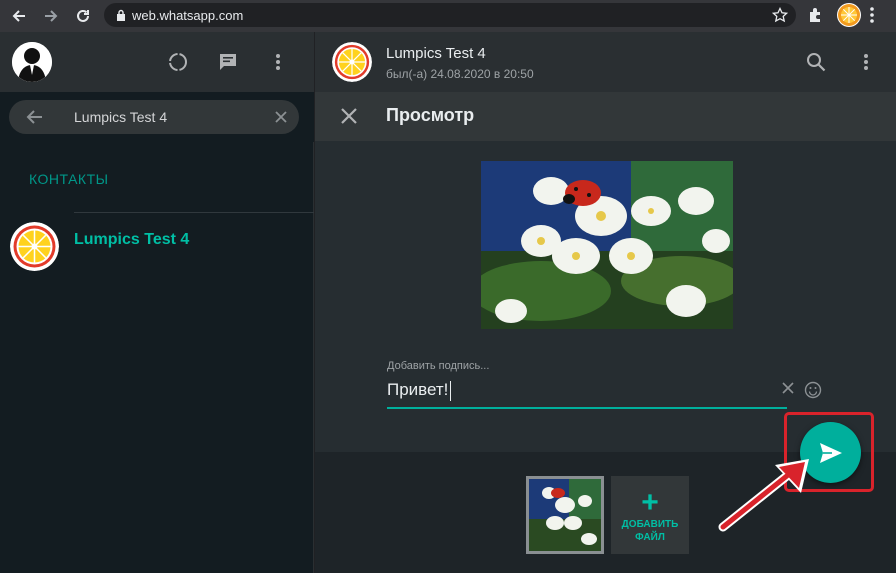 Image resolution: width=896 pixels, height=573 pixels. What do you see at coordinates (188, 15) in the screenshot?
I see `url-text: web.whatsapp.com` at bounding box center [188, 15].